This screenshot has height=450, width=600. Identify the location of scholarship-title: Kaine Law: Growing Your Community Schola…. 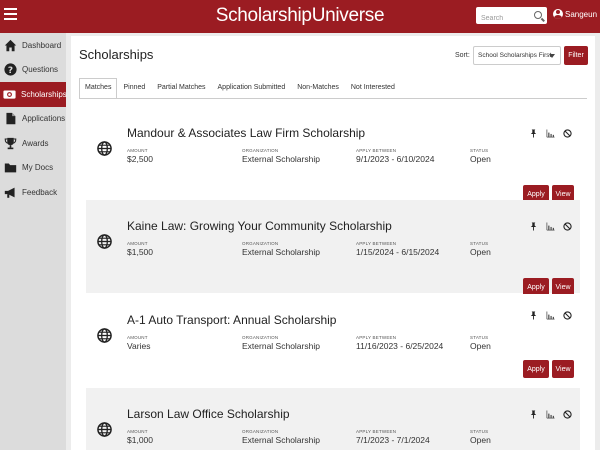
(259, 226).